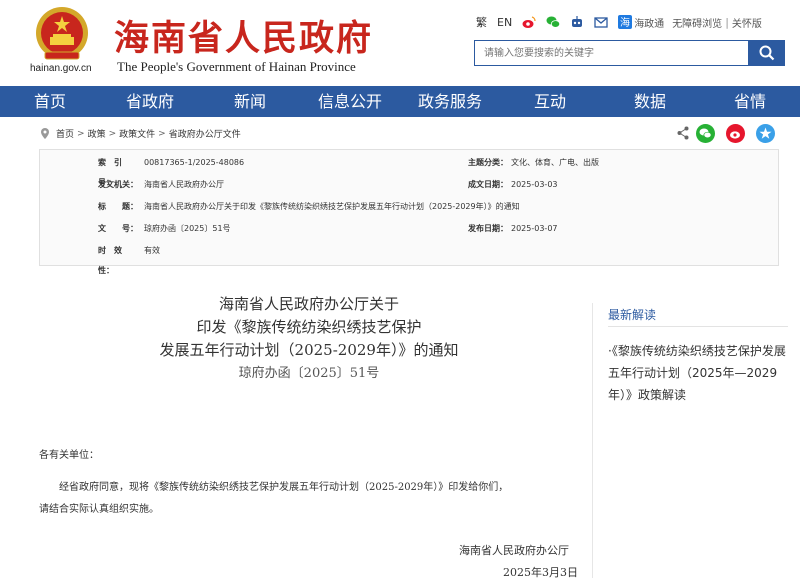  Describe the element at coordinates (99, 509) in the screenshot. I see `article-paragraph-line-2: 请结合实际认真组织实施。` at that location.